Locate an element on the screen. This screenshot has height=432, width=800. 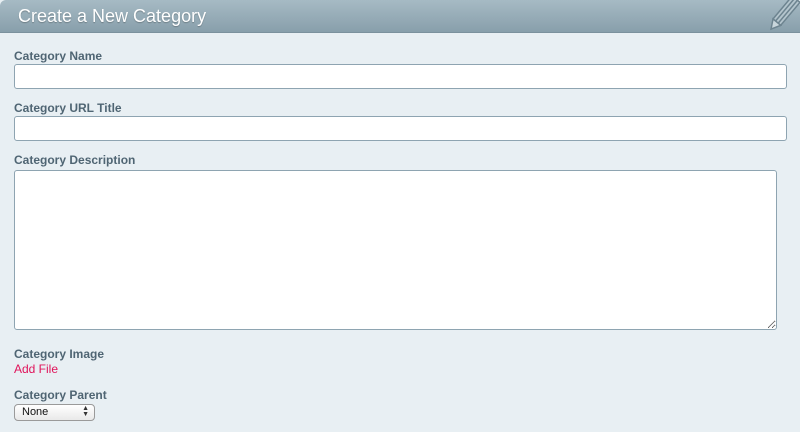
page-title: Create a New Category is located at coordinates (112, 16).